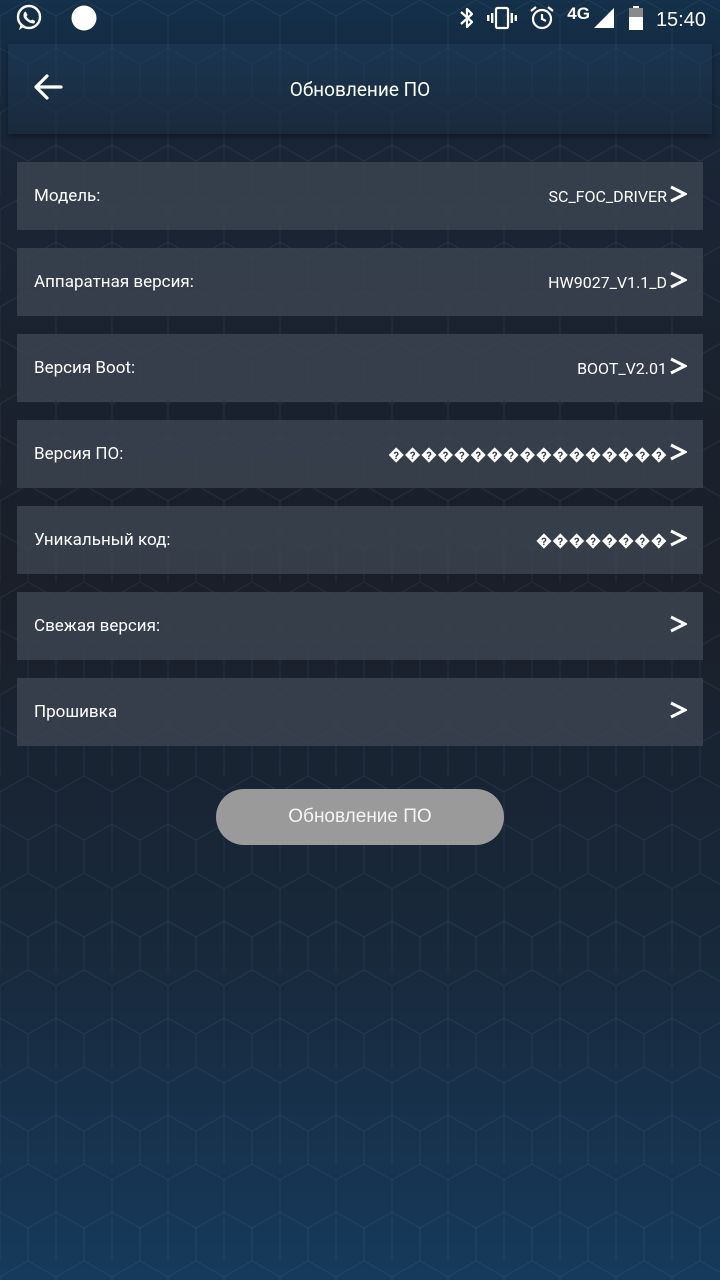 The image size is (720, 1280). What do you see at coordinates (604, 20) in the screenshot?
I see `signal-icon` at bounding box center [604, 20].